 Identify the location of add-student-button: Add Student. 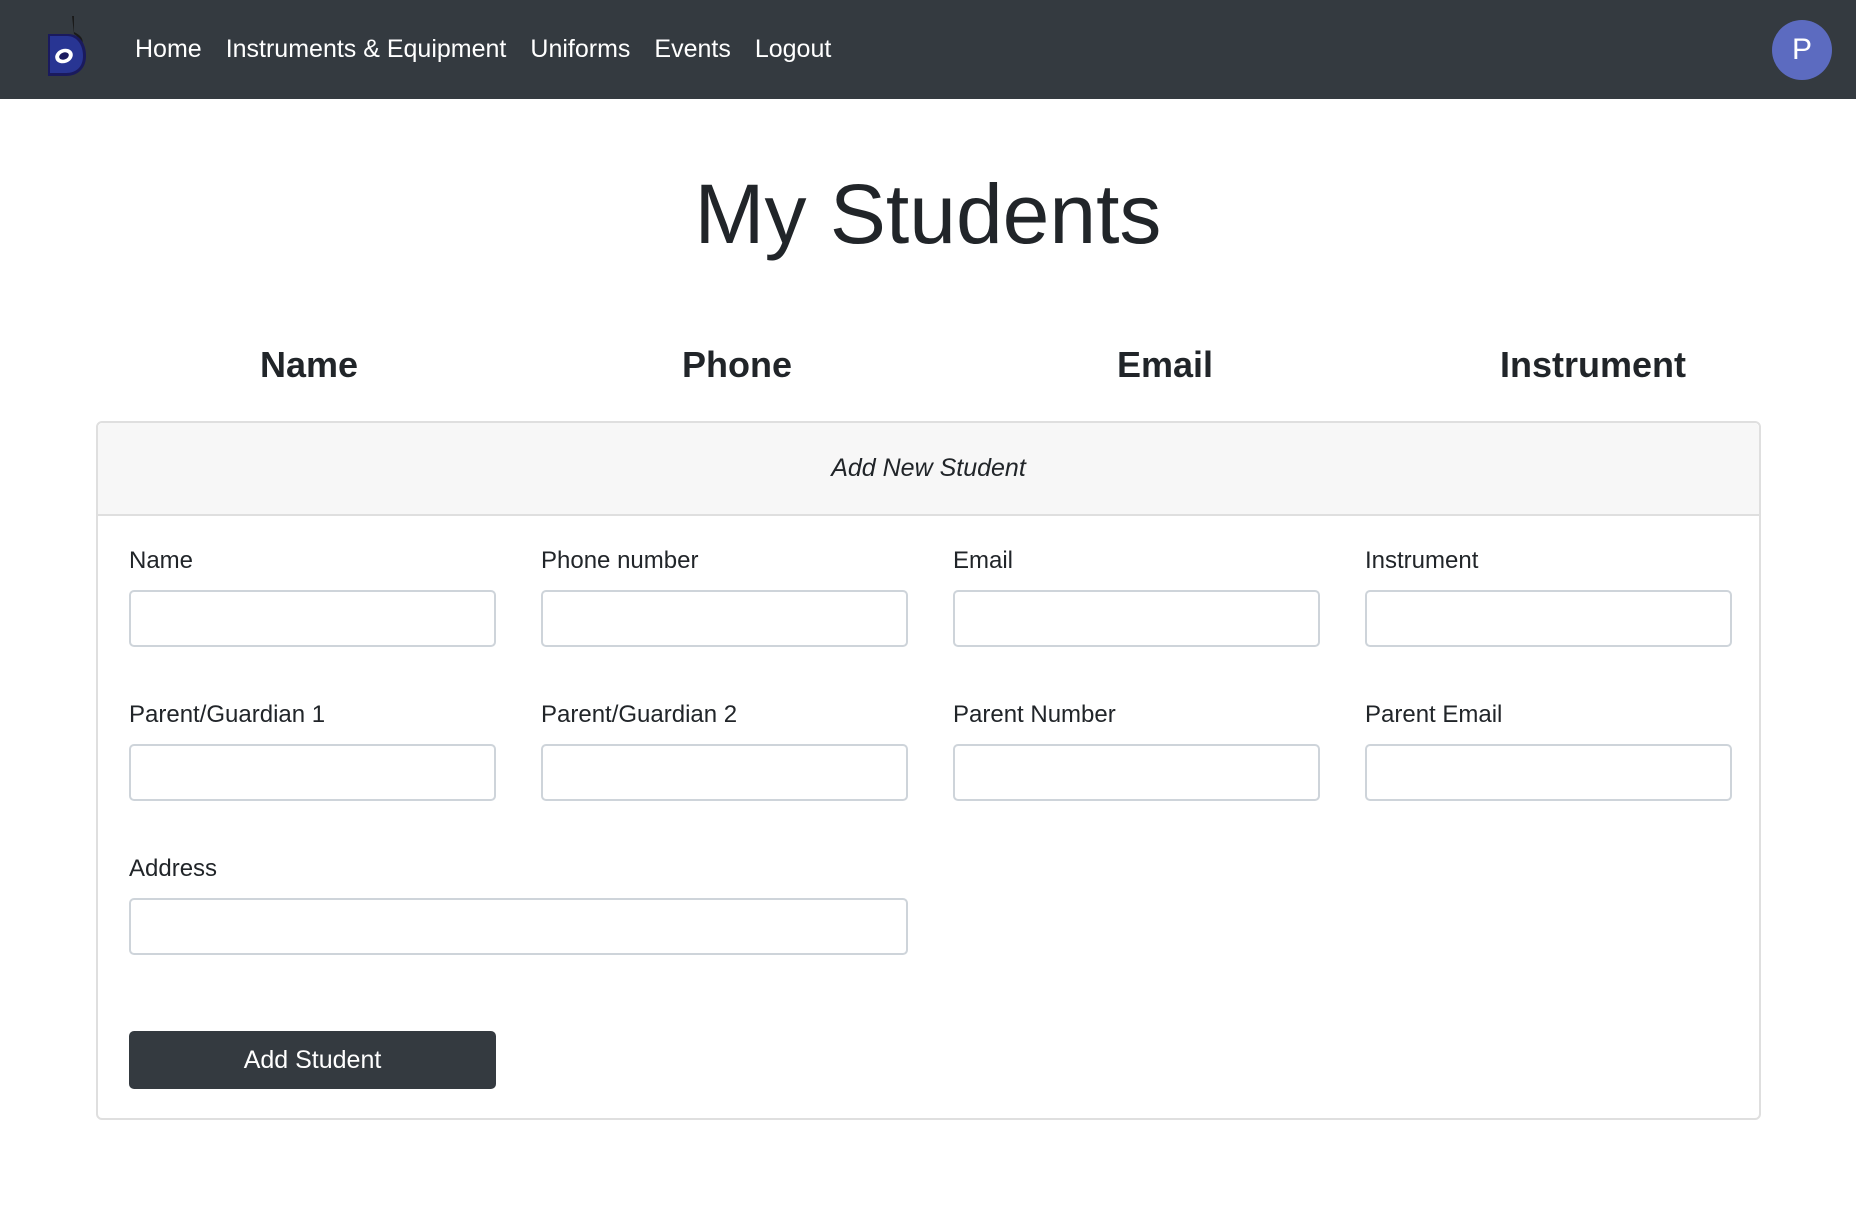
(312, 1060).